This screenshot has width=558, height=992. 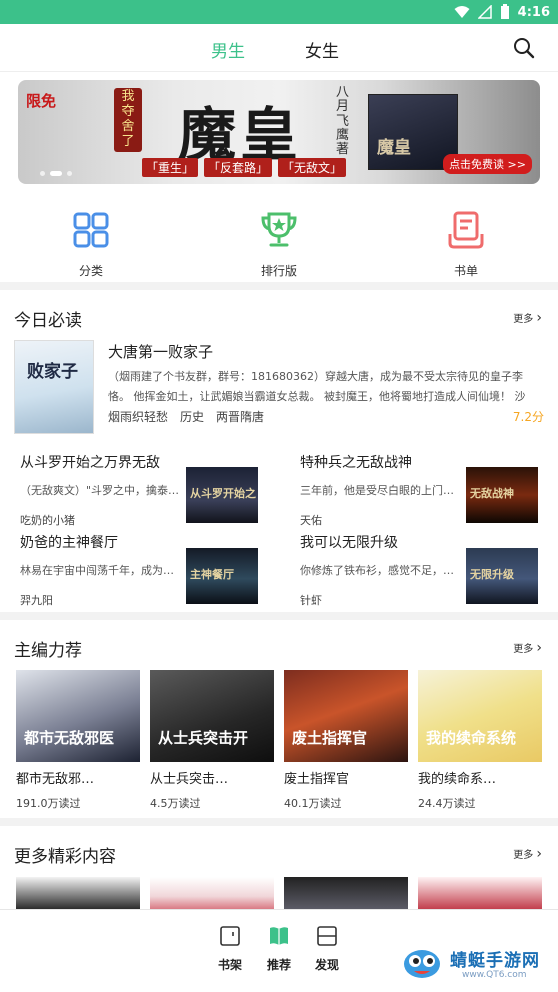 I want to click on signal-icon, so click(x=484, y=12).